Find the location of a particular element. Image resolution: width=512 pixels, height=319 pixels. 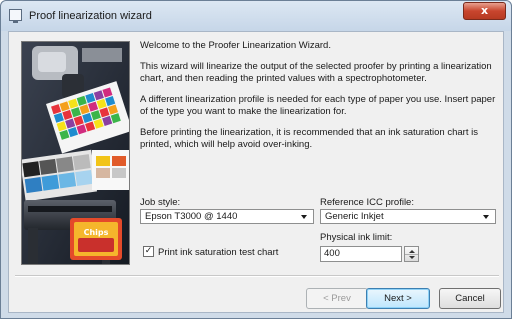

job-style-select: Epson T3000 @ 1440 is located at coordinates (227, 216).